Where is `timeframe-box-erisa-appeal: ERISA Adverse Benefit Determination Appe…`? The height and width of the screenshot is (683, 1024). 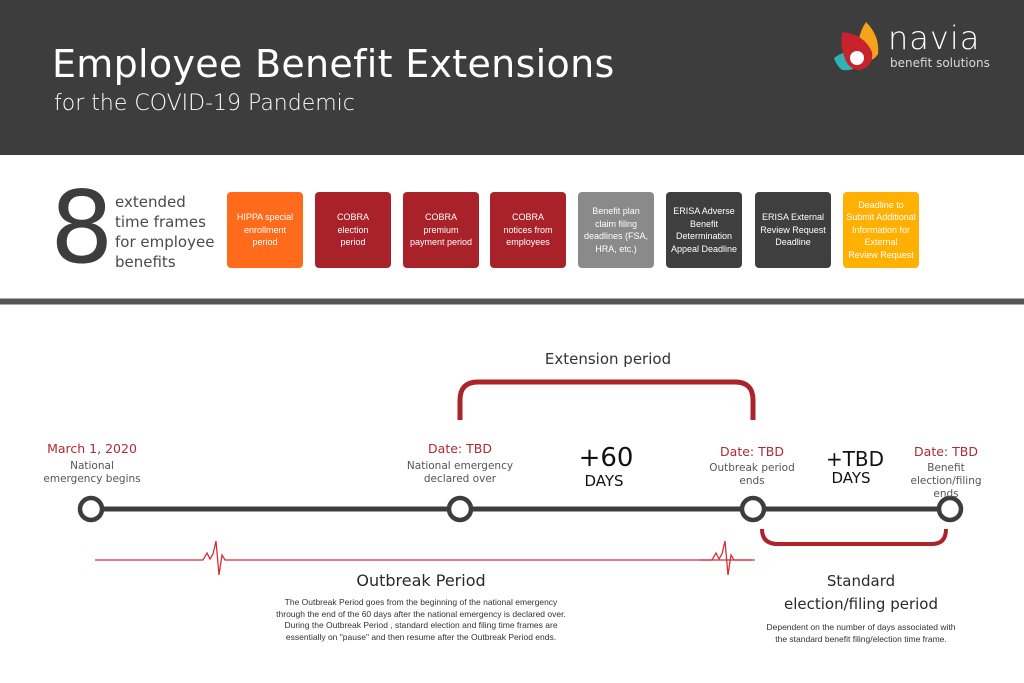
timeframe-box-erisa-appeal: ERISA Adverse Benefit Determination Appe… is located at coordinates (704, 230).